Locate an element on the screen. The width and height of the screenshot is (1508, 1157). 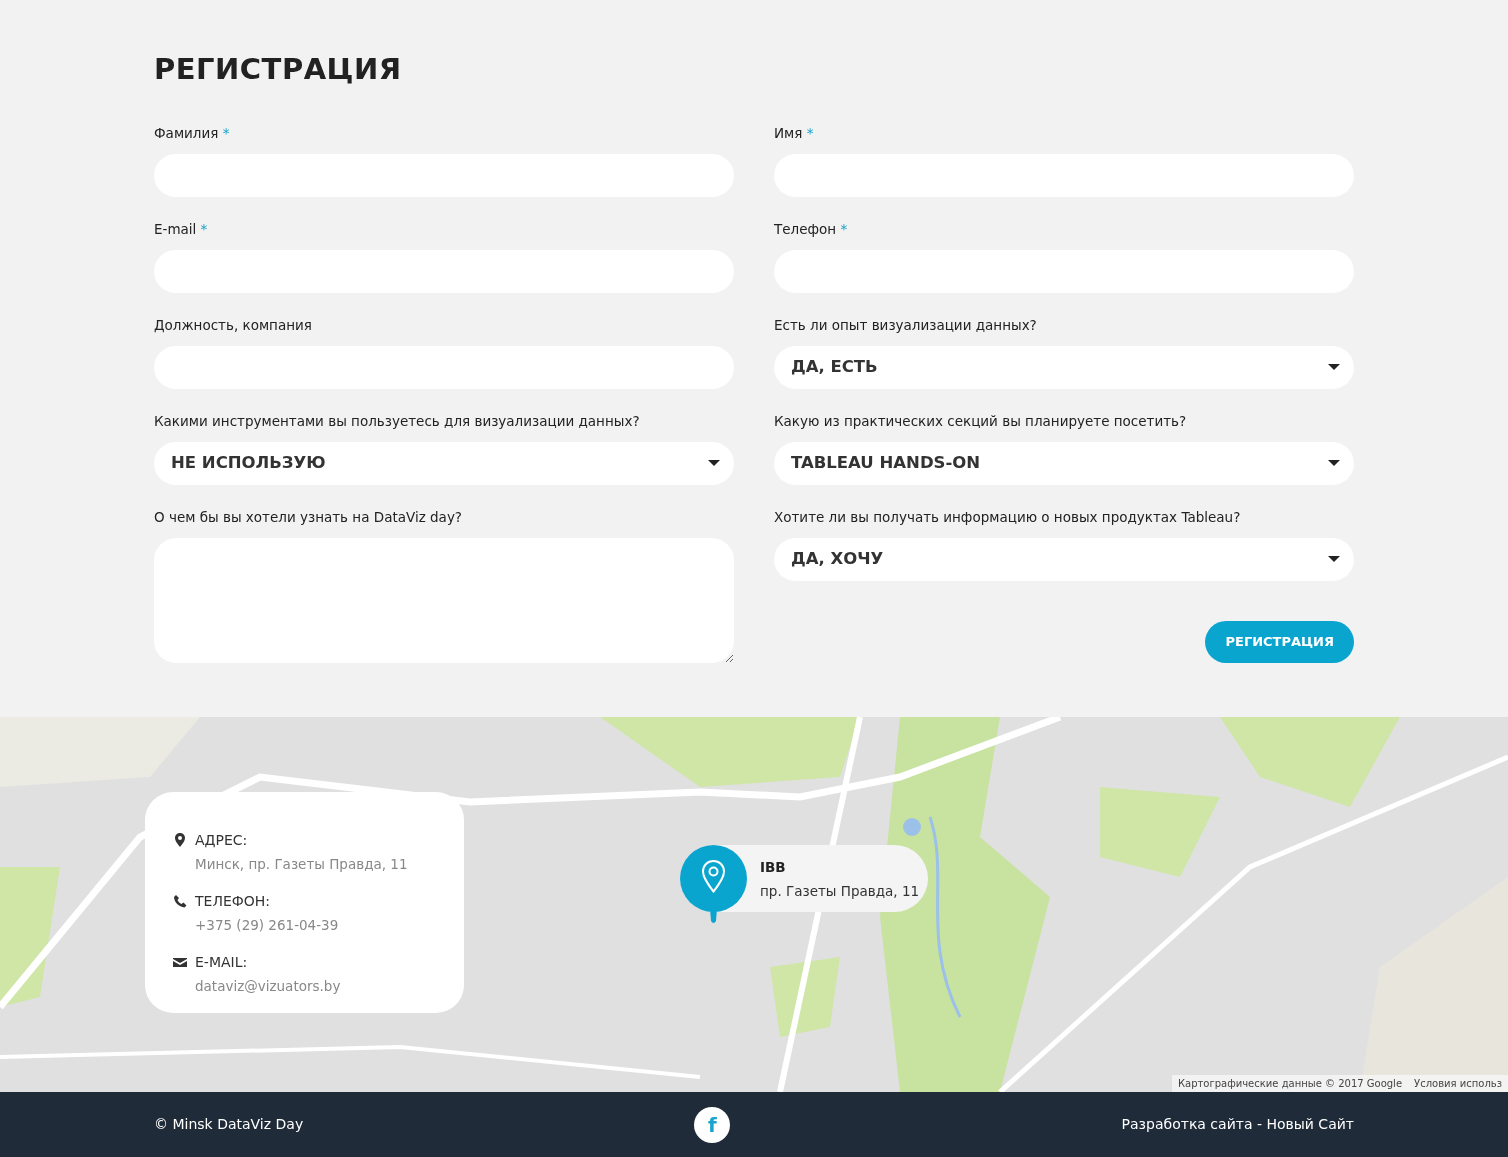
page-title: РЕГИСТРАЦИЯ is located at coordinates (278, 69).